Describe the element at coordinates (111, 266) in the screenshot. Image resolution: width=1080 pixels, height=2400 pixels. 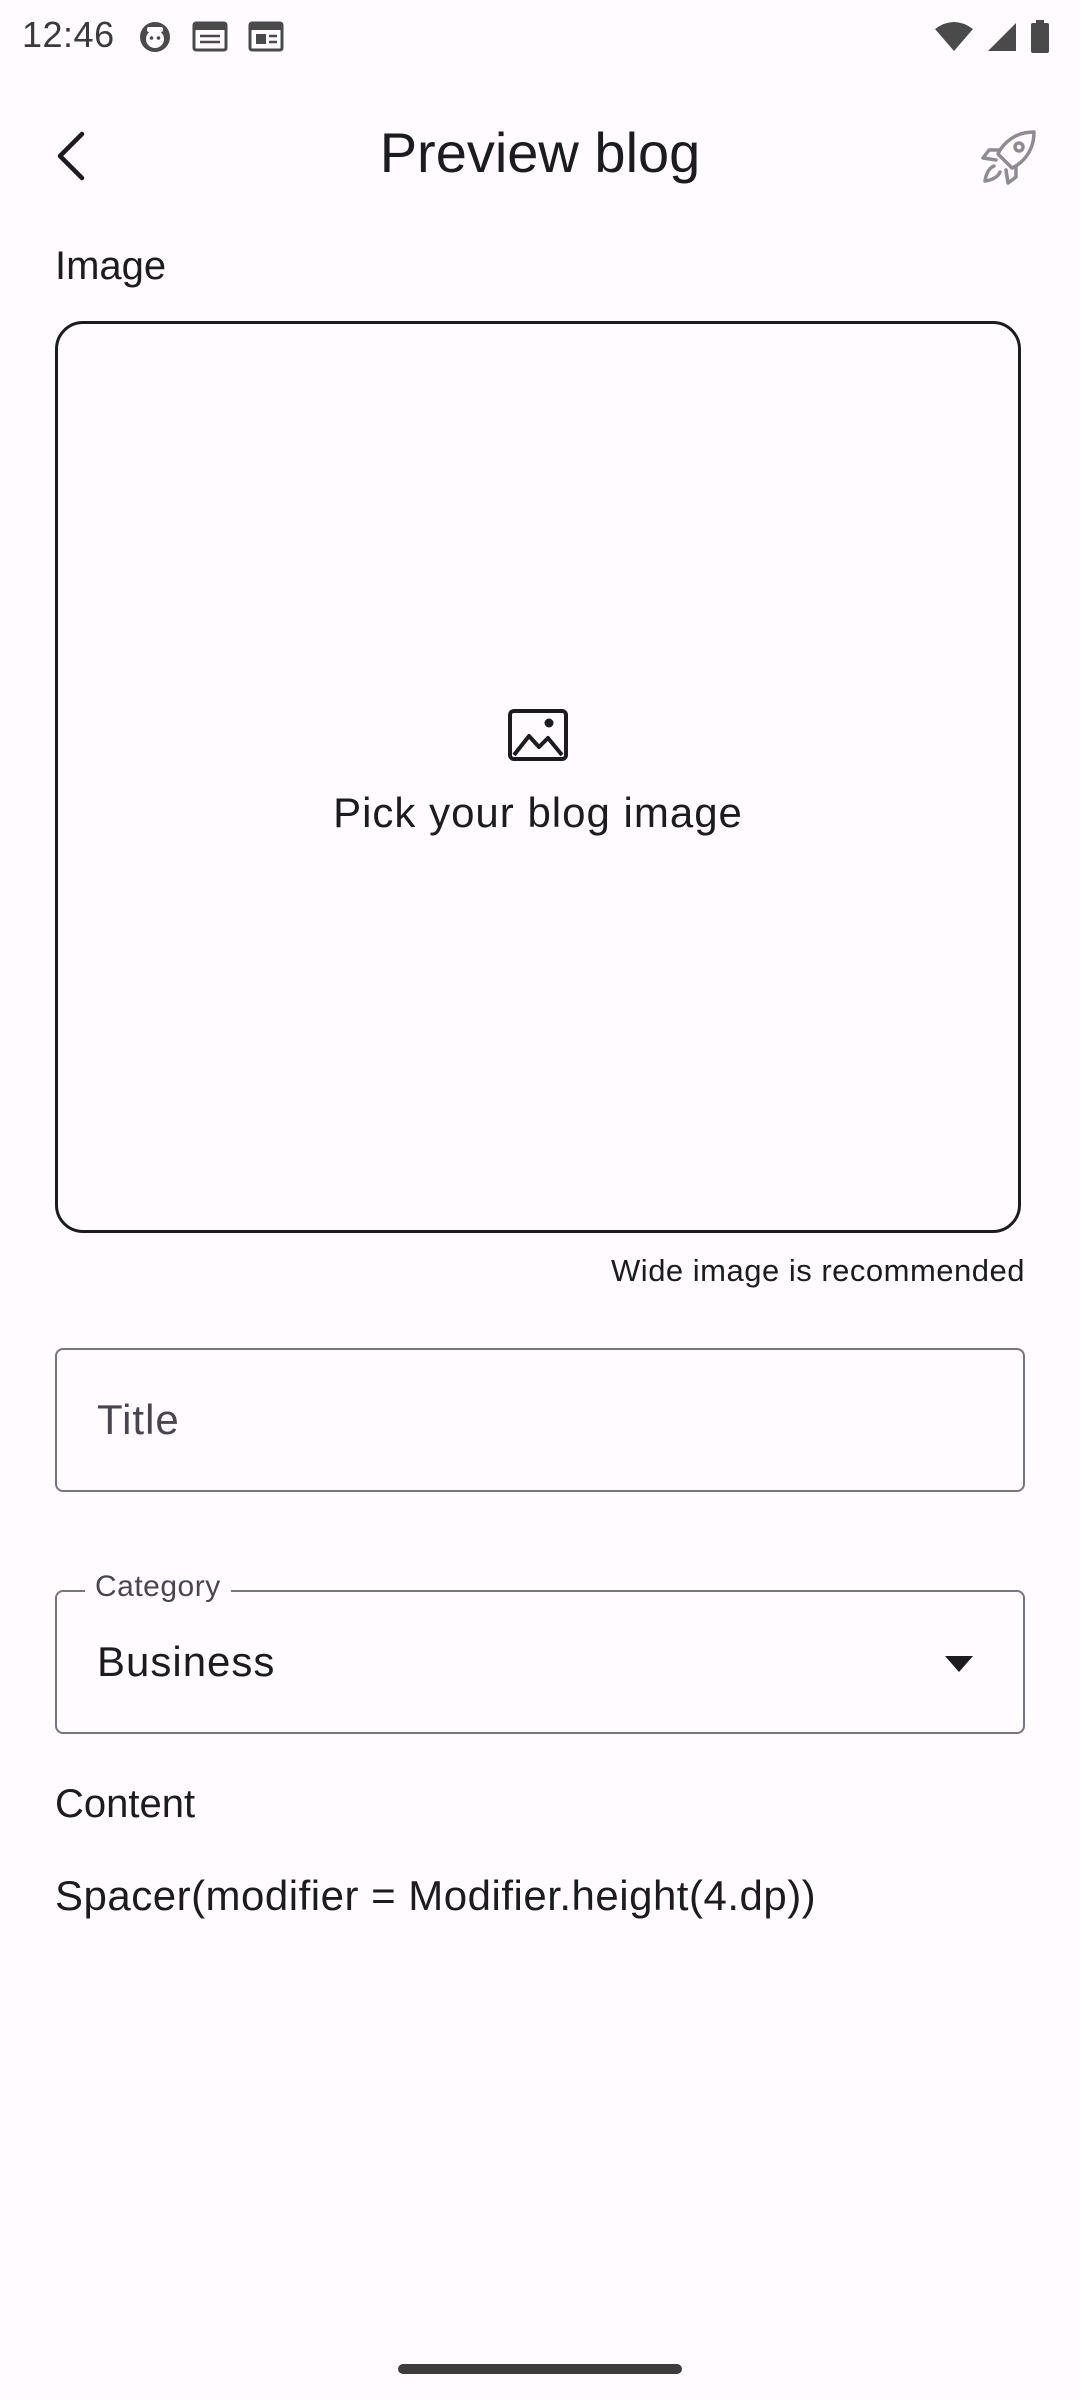
I see `image-section-label: Image` at that location.